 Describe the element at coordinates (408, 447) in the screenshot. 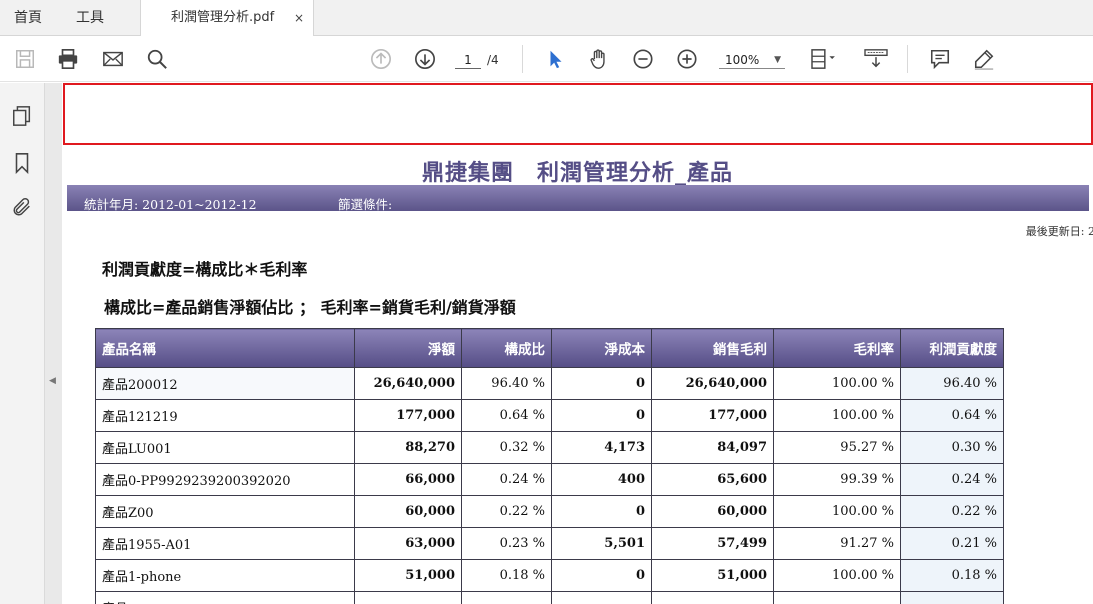

I see `net-cell: 88,270` at that location.